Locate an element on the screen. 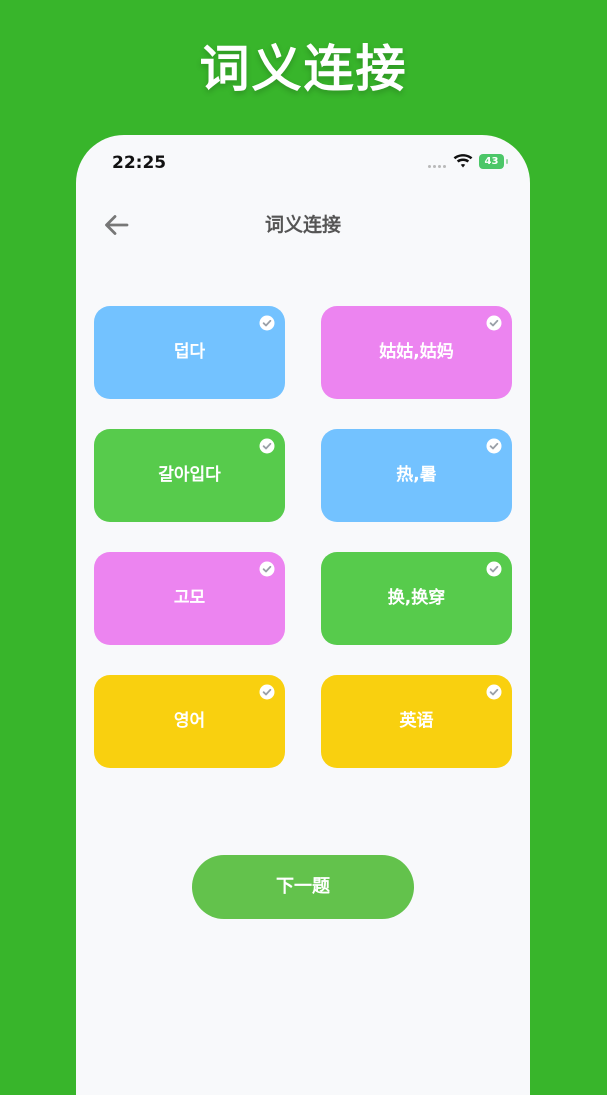 The image size is (607, 1095). word-card-label: 姑姑,姑妈 is located at coordinates (416, 352).